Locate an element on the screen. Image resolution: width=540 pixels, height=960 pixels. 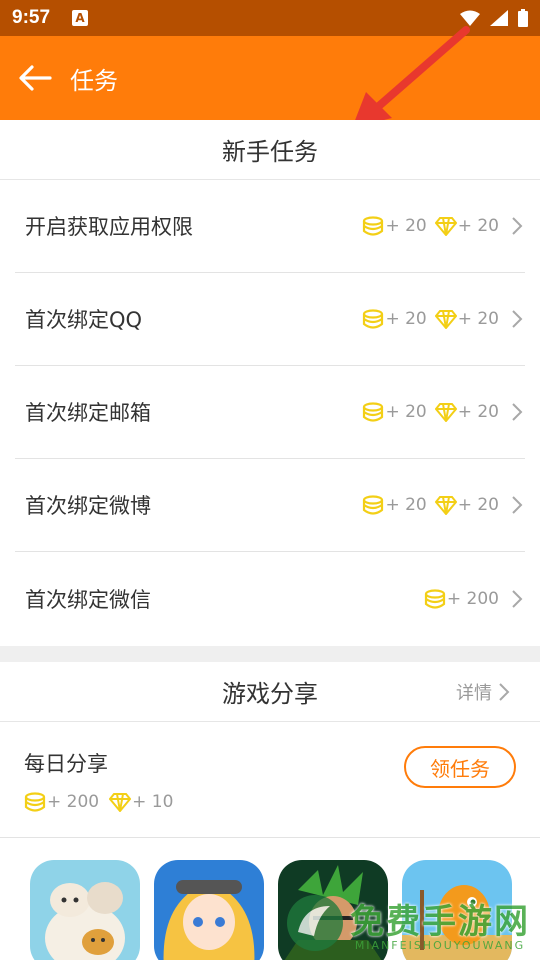
status-icons is located at coordinates (494, 18).